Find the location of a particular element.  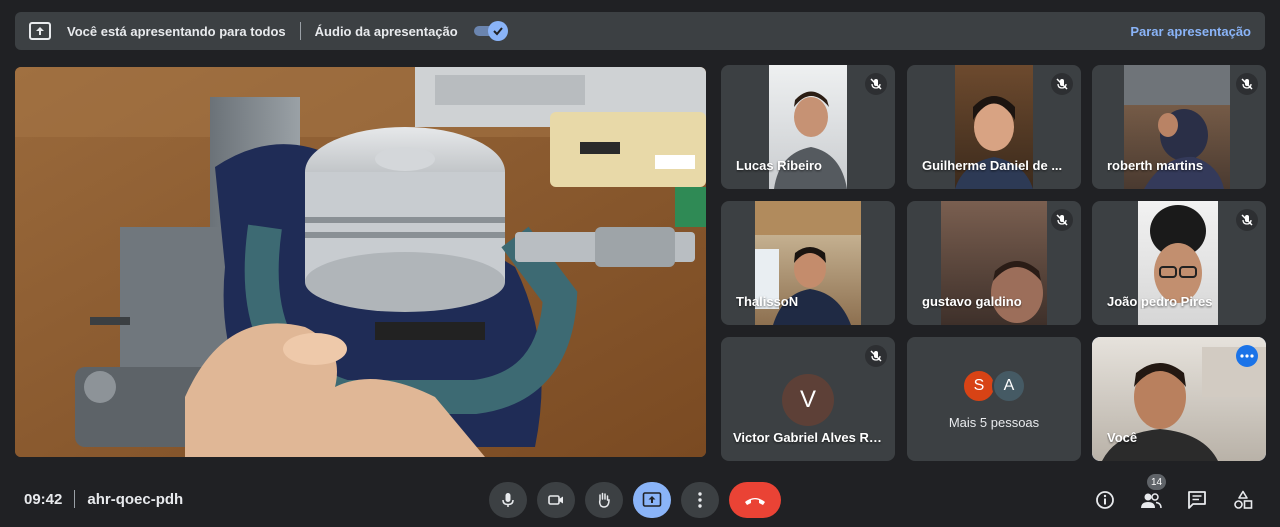

more-participants-tile: S A Mais 5 pessoas is located at coordinates (994, 399).